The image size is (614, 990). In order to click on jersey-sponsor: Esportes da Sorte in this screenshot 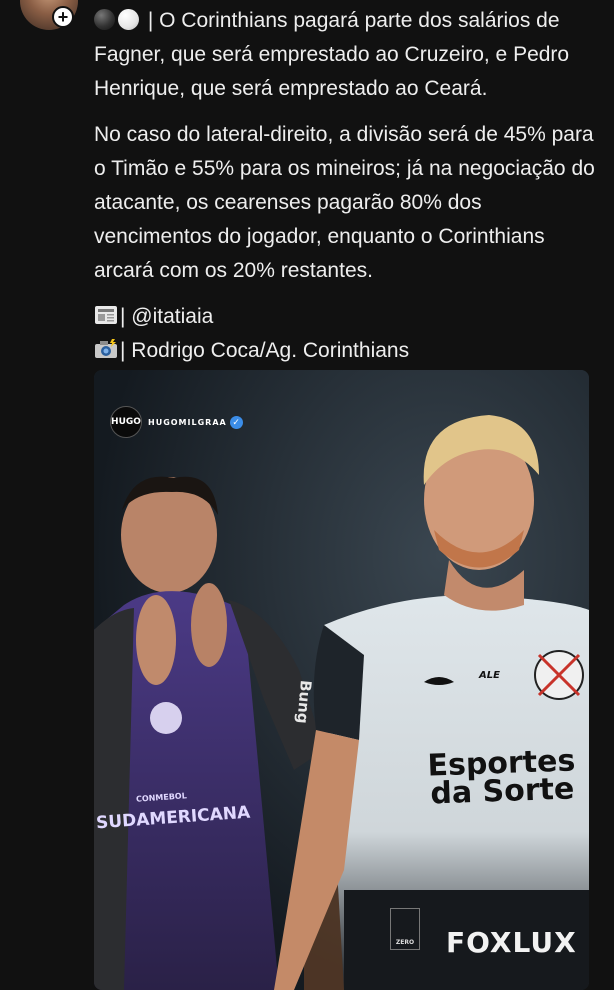, I will do `click(502, 777)`.